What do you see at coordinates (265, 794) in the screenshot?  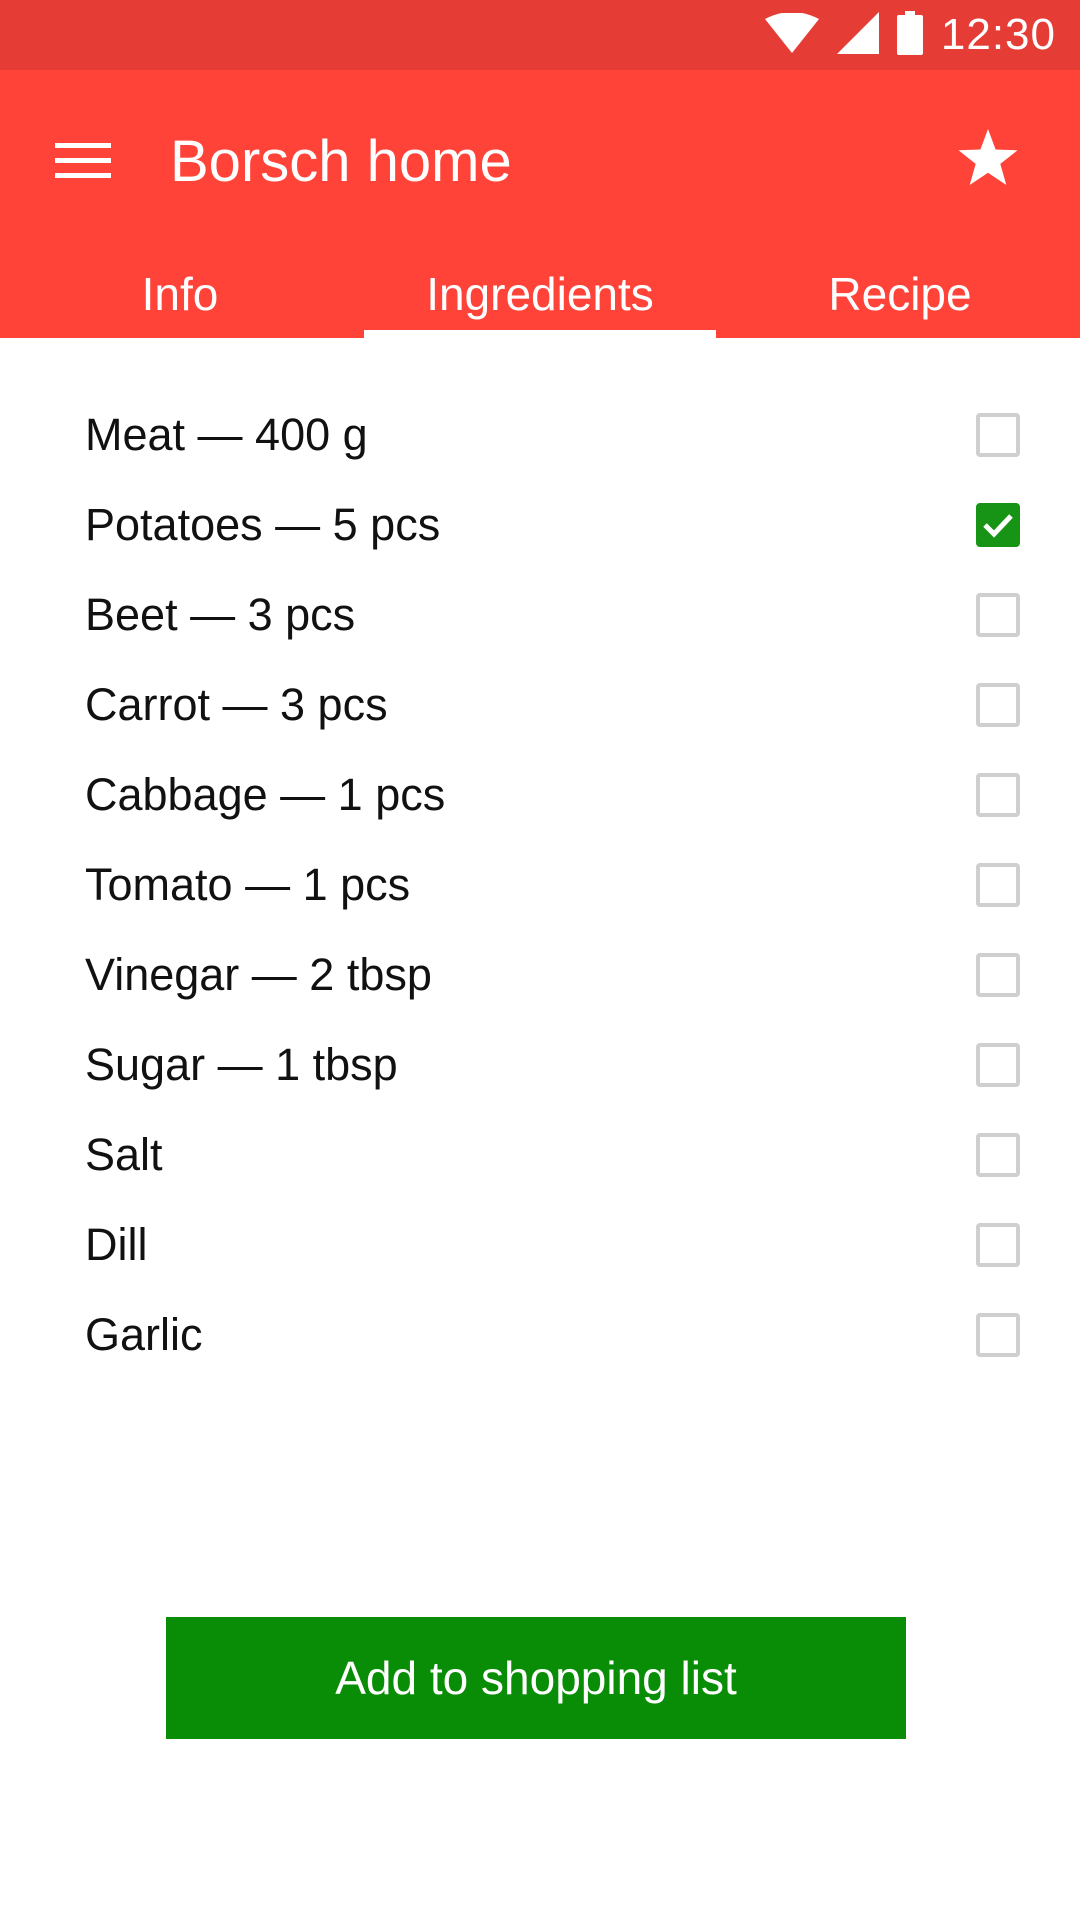 I see `ingredient-label: Cabbage — 1 pcs` at bounding box center [265, 794].